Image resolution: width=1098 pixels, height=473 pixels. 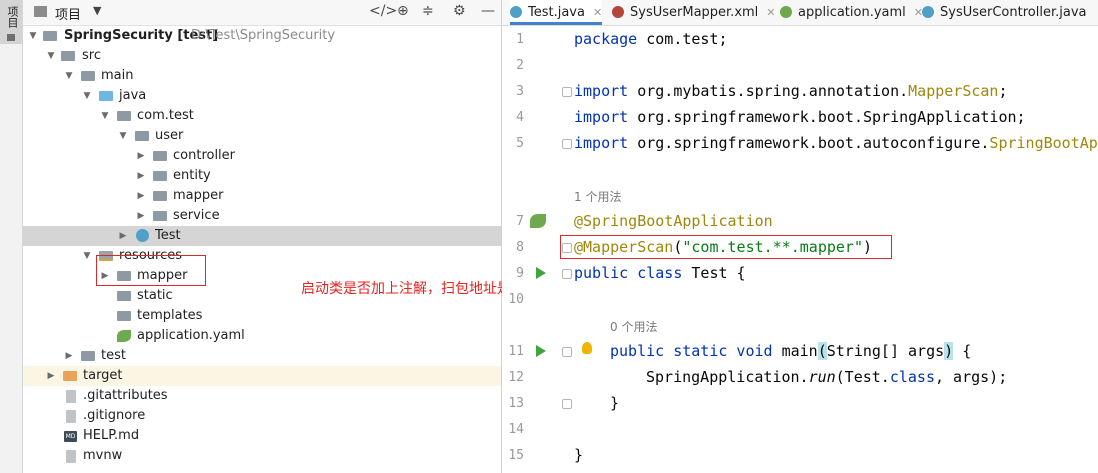 I want to click on project-tool-tab: 项目, so click(x=11, y=22).